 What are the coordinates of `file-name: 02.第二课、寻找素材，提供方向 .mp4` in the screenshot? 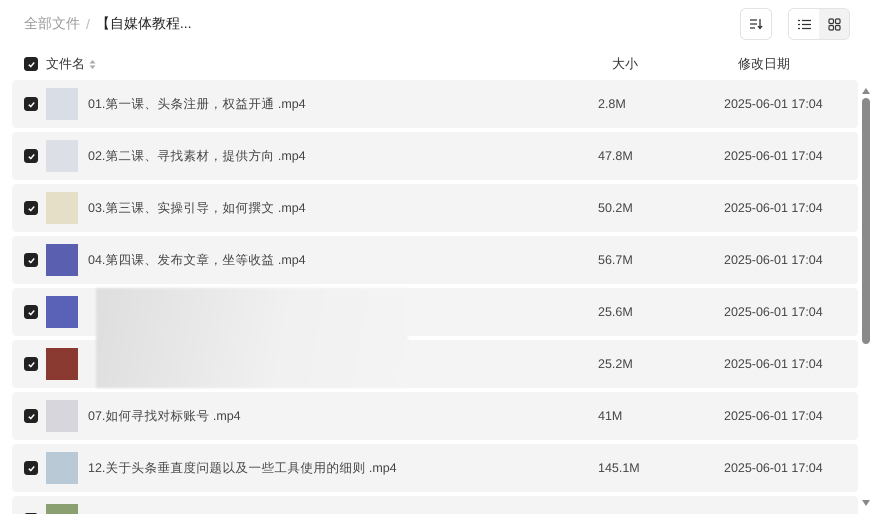 It's located at (197, 155).